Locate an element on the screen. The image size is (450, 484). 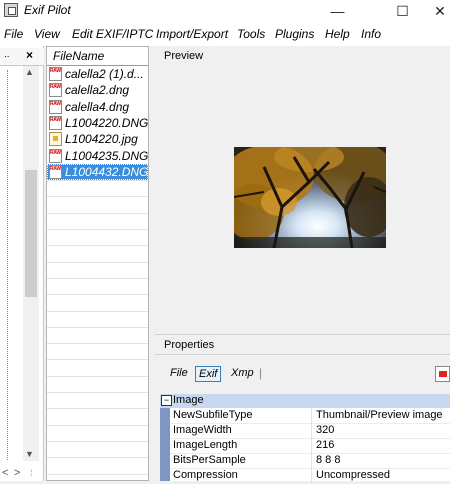
menu-plugins: Plugins is located at coordinates (294, 34).